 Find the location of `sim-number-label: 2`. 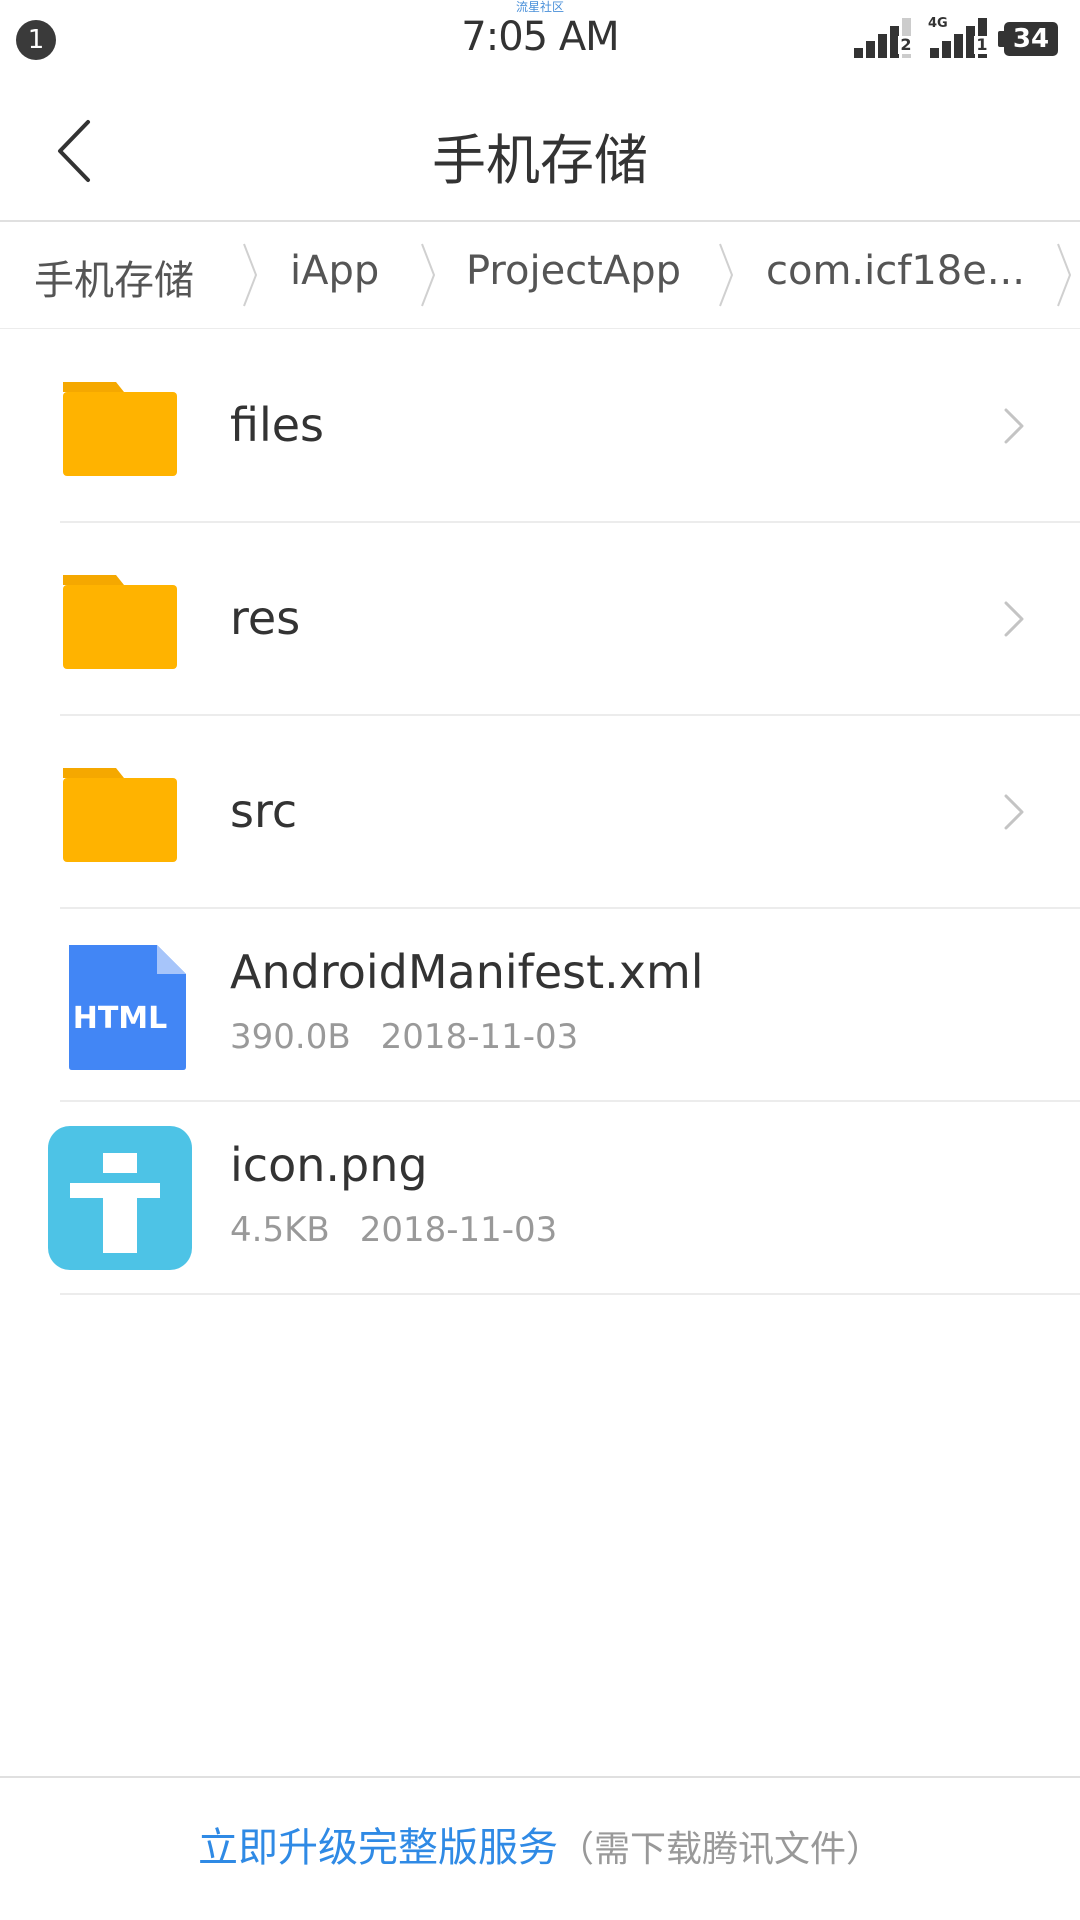

sim-number-label: 2 is located at coordinates (906, 45).